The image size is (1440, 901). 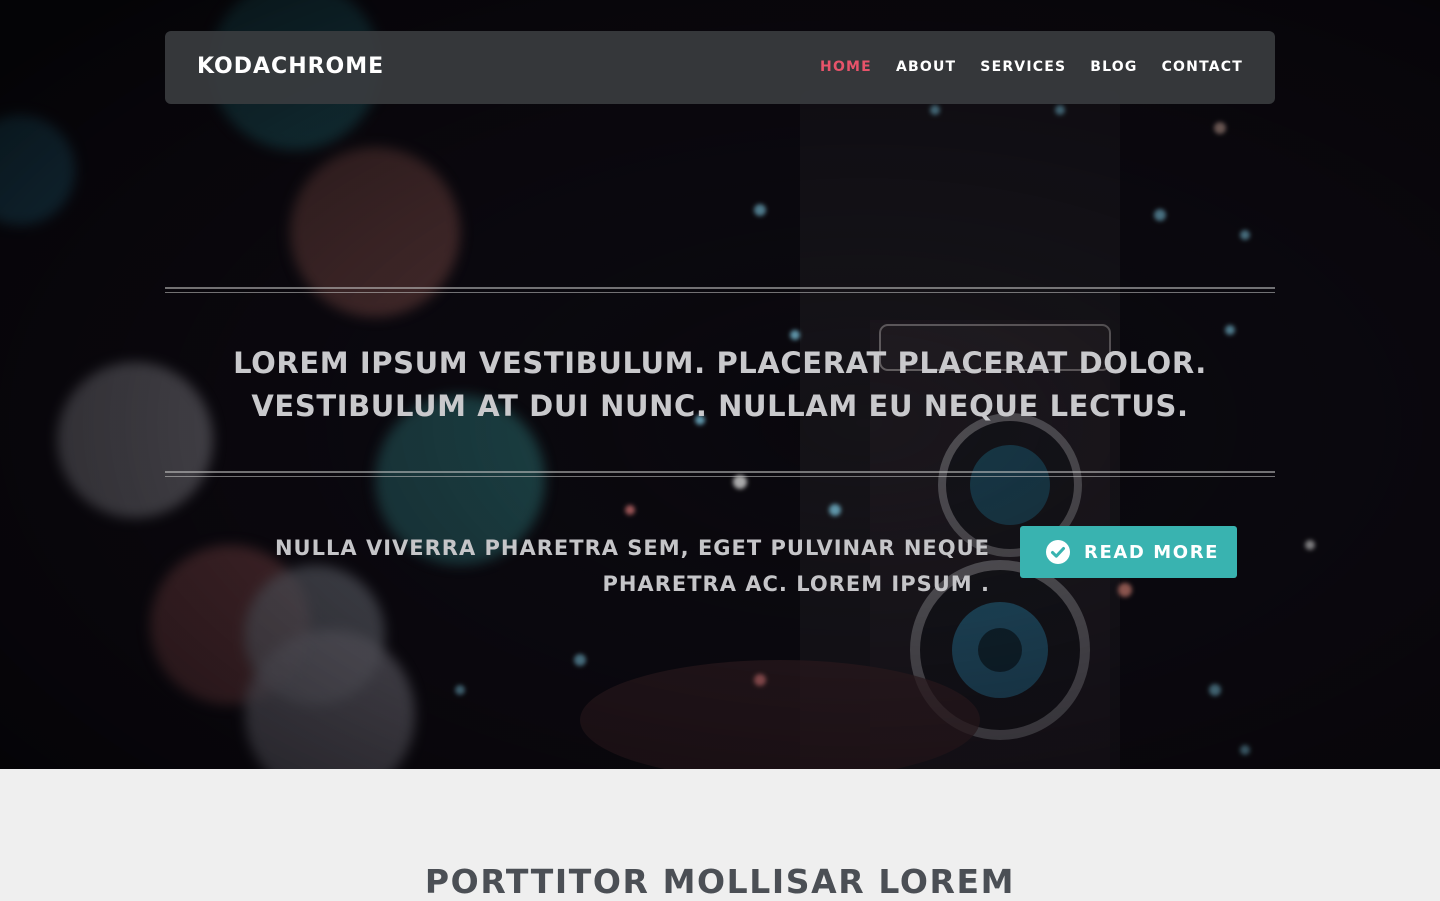 What do you see at coordinates (1202, 67) in the screenshot?
I see `nav-link-contact: CONTACT` at bounding box center [1202, 67].